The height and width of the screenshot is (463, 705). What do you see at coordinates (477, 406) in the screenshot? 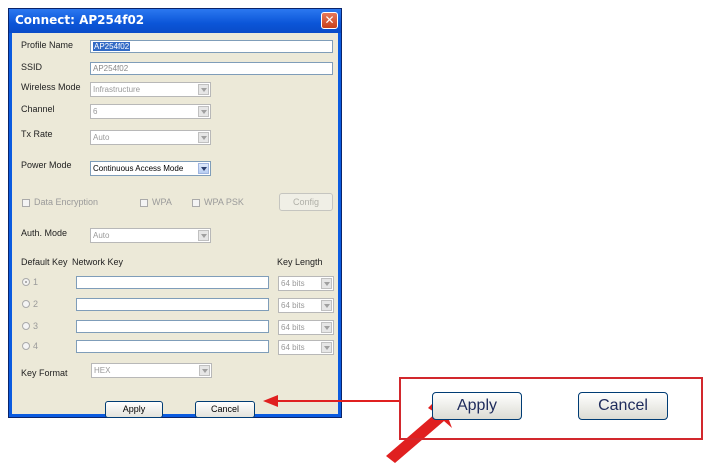
I see `callout-apply-button: Apply` at bounding box center [477, 406].